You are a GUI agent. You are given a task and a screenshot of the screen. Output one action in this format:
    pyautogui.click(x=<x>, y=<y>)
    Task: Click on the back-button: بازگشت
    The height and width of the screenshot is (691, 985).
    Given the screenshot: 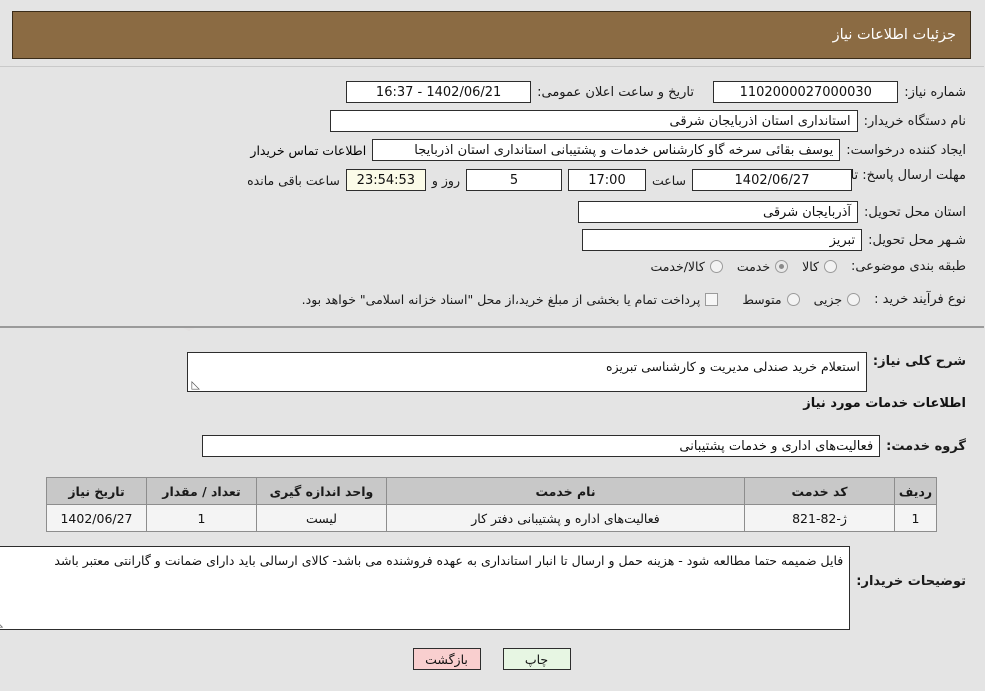 What is the action you would take?
    pyautogui.click(x=447, y=659)
    